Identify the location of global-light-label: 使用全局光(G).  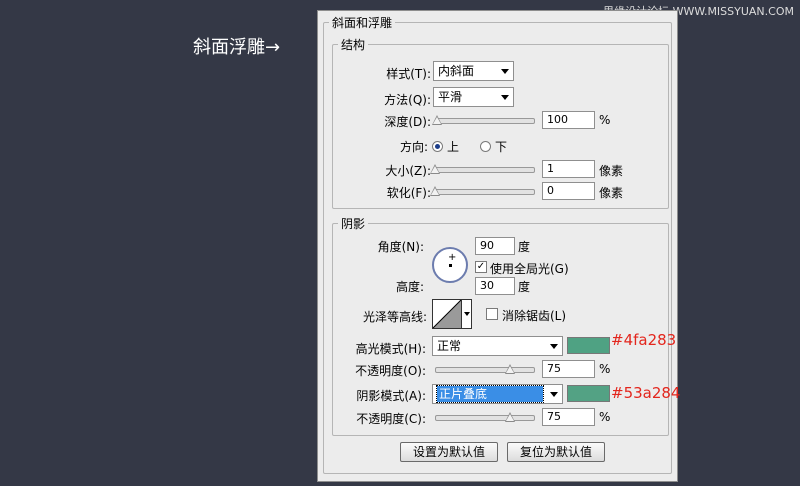
(529, 269).